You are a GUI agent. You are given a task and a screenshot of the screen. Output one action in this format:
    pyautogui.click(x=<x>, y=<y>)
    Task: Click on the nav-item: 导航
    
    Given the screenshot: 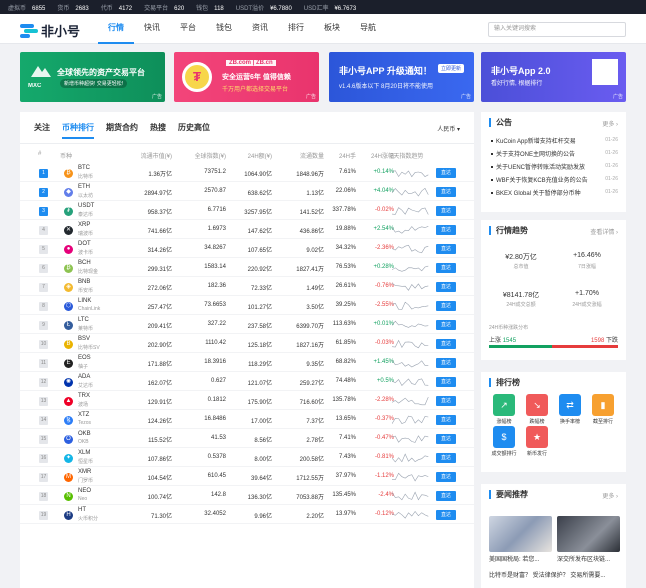 What is the action you would take?
    pyautogui.click(x=368, y=29)
    